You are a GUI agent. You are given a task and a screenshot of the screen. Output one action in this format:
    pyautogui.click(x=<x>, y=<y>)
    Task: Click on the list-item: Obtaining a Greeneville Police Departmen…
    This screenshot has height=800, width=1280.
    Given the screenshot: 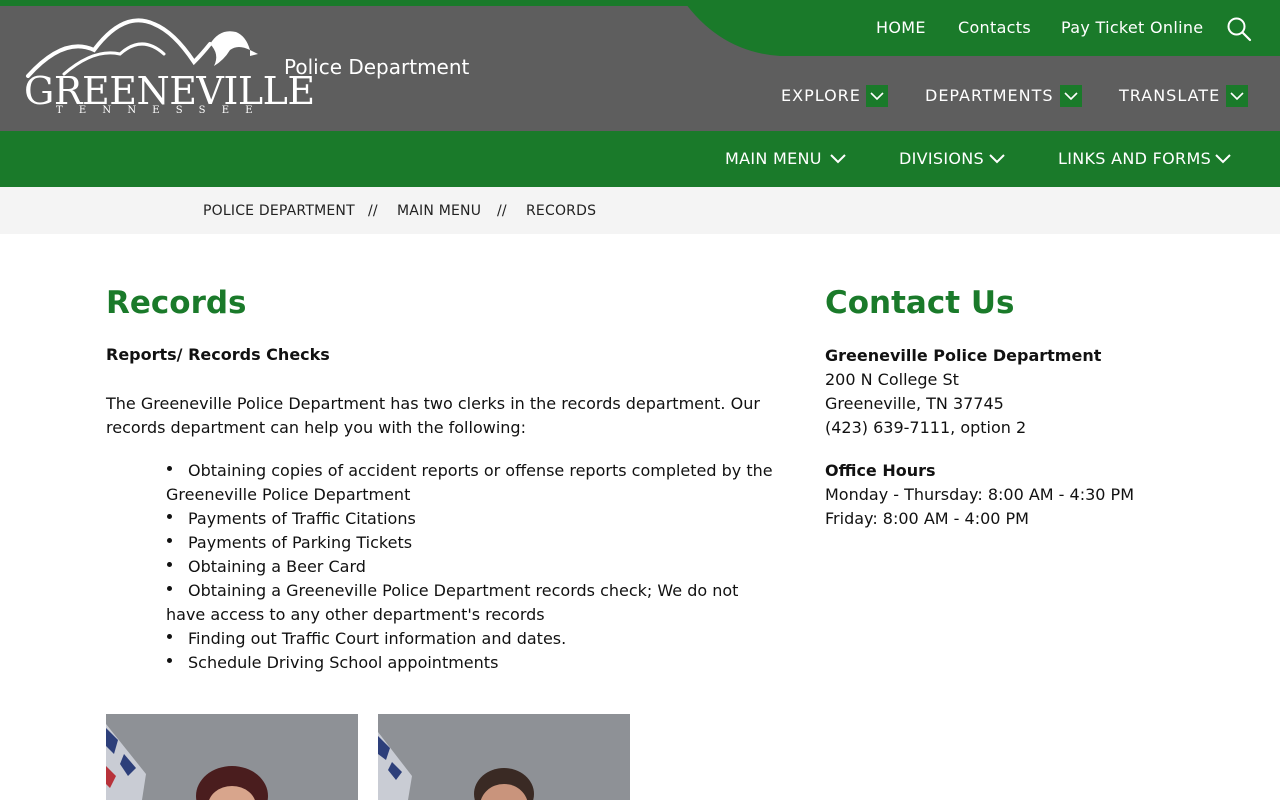 What is the action you would take?
    pyautogui.click(x=452, y=602)
    